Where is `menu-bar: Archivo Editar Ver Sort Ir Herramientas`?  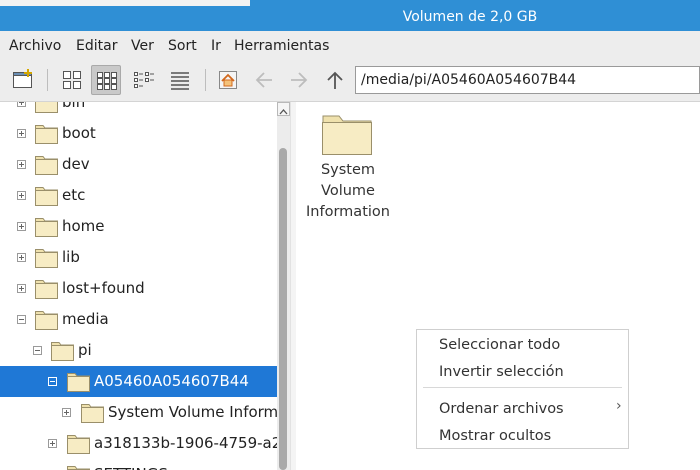
menu-bar: Archivo Editar Ver Sort Ir Herramientas is located at coordinates (350, 46).